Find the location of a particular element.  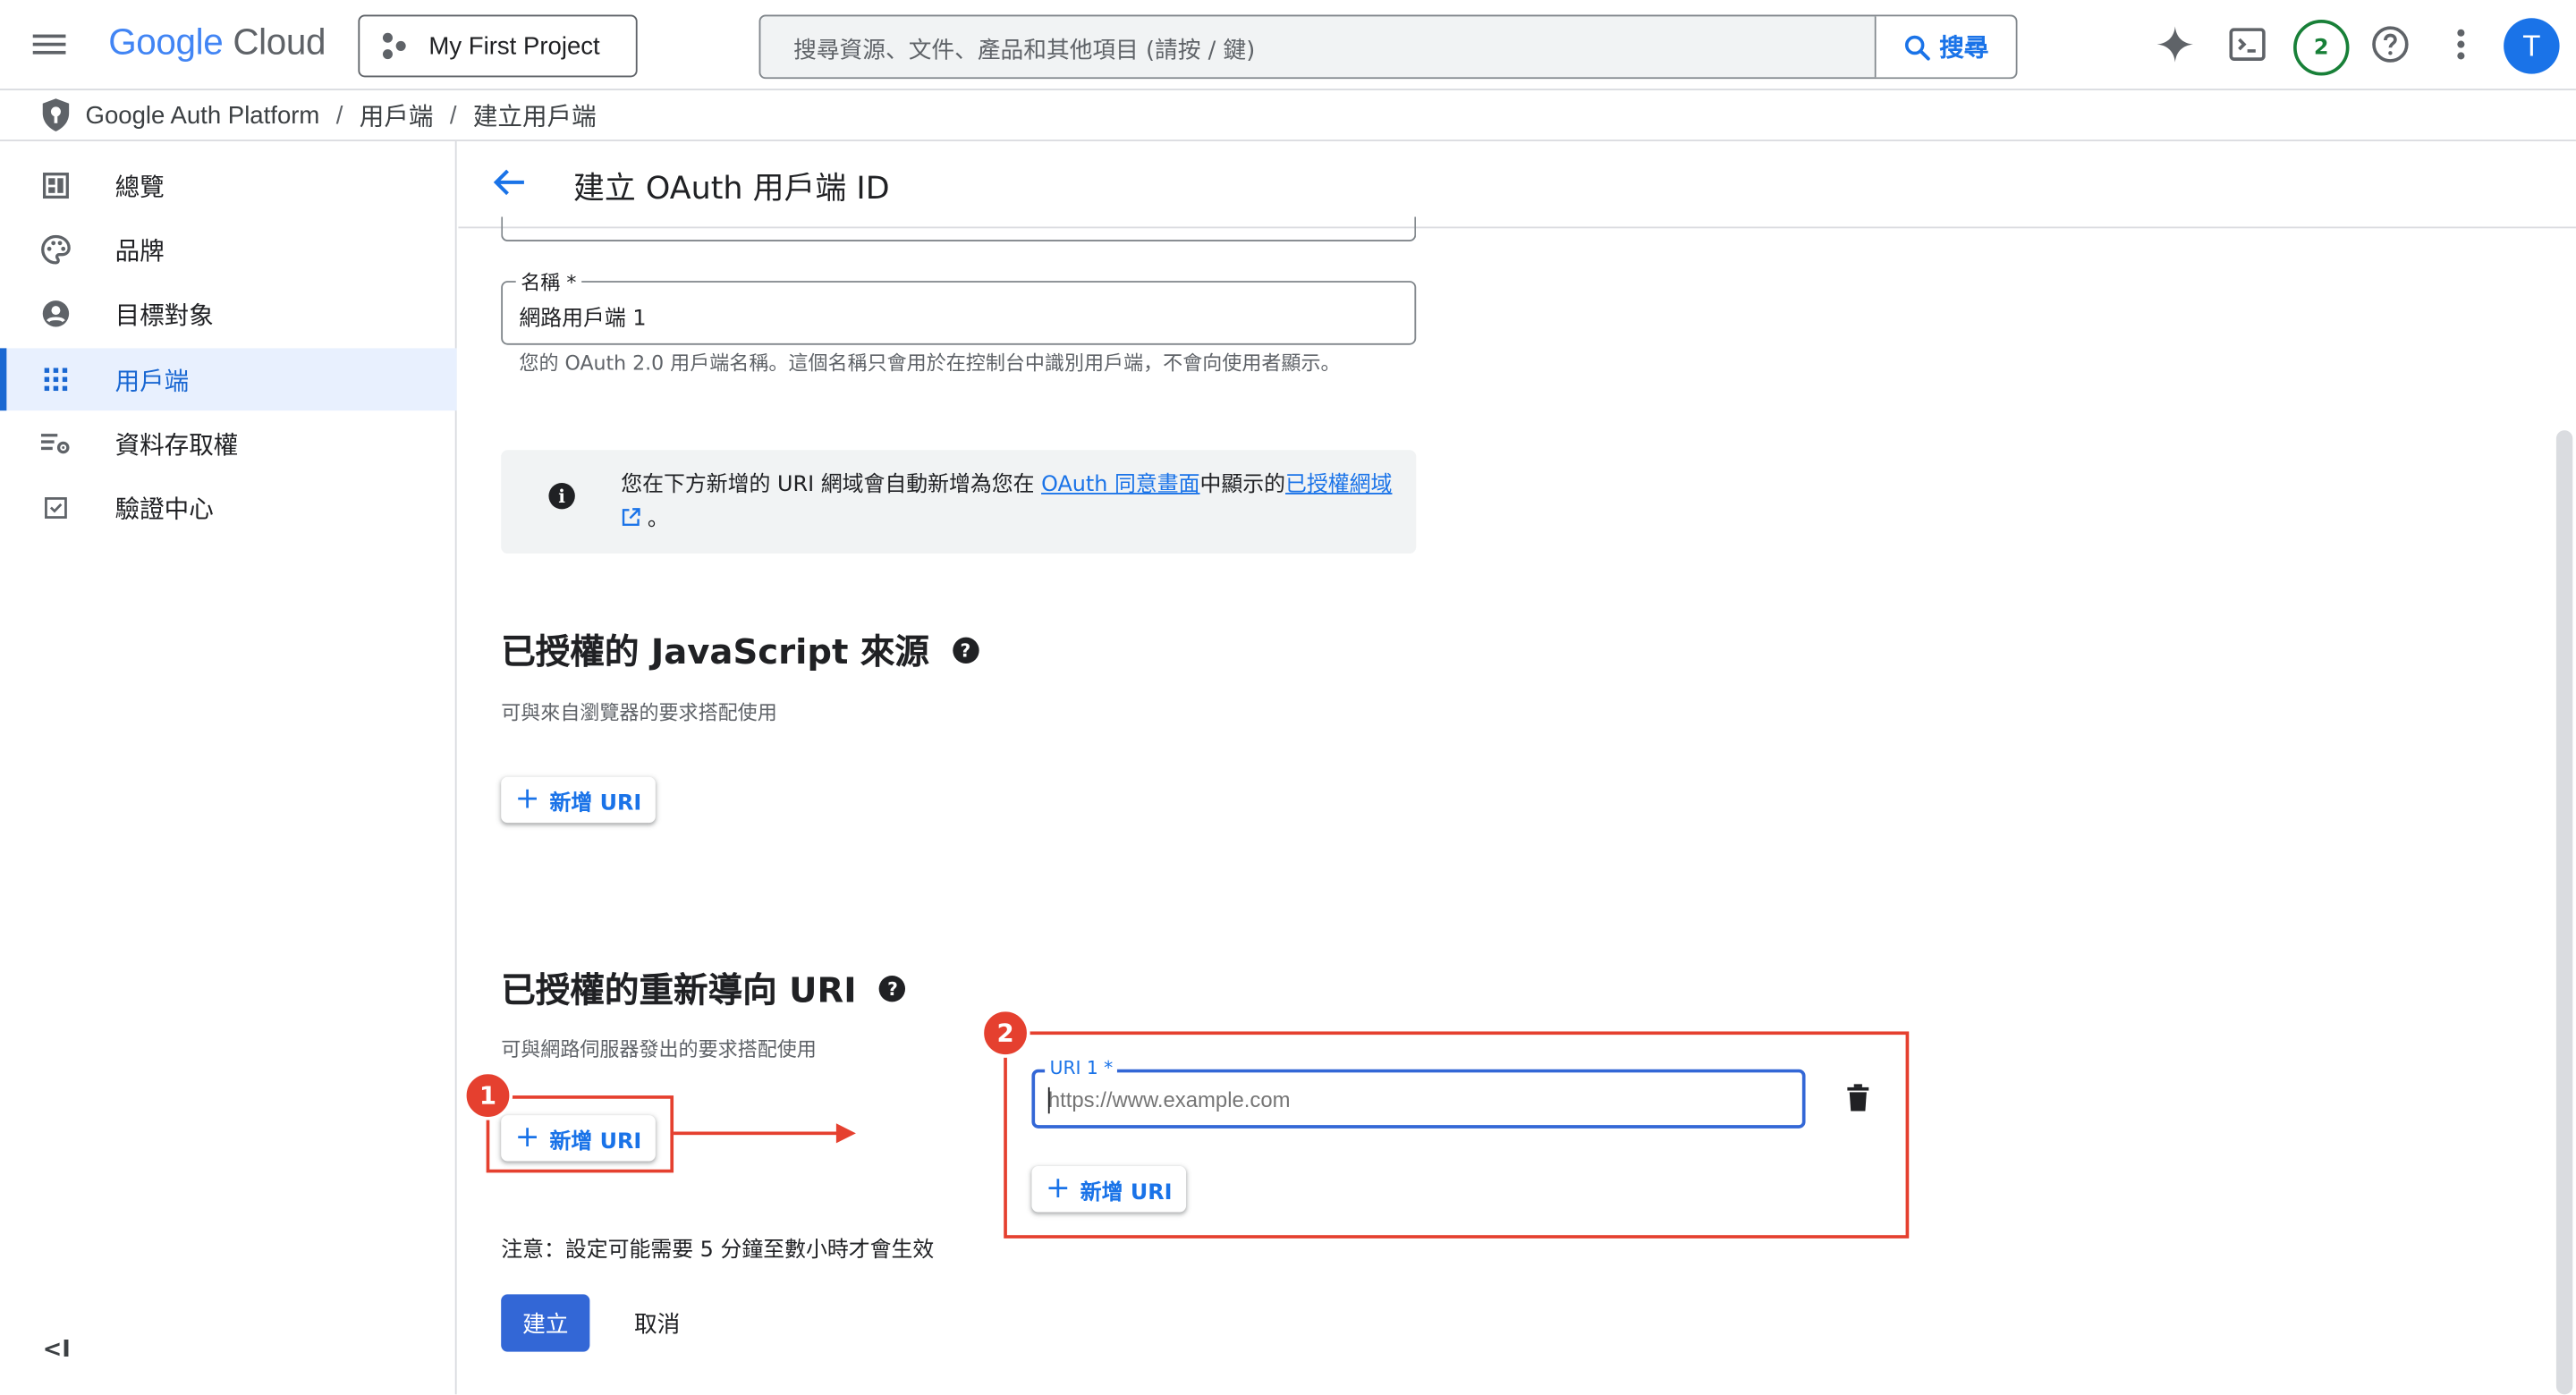

search-button-label: 搜尋 is located at coordinates (1964, 47).